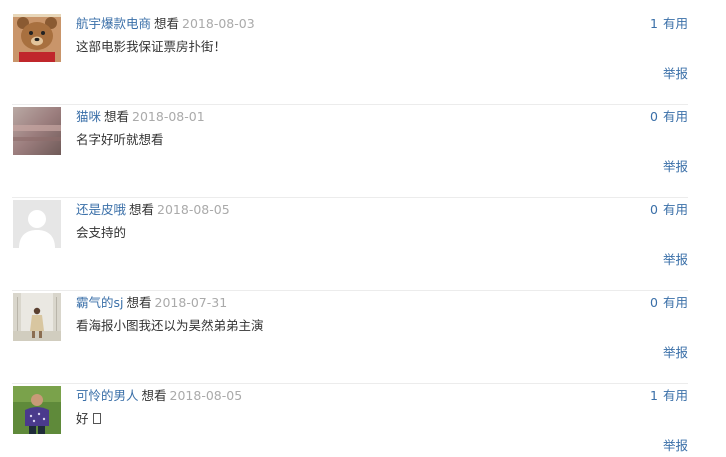 This screenshot has width=726, height=457. What do you see at coordinates (191, 302) in the screenshot?
I see `comment-date: 2018-07-31` at bounding box center [191, 302].